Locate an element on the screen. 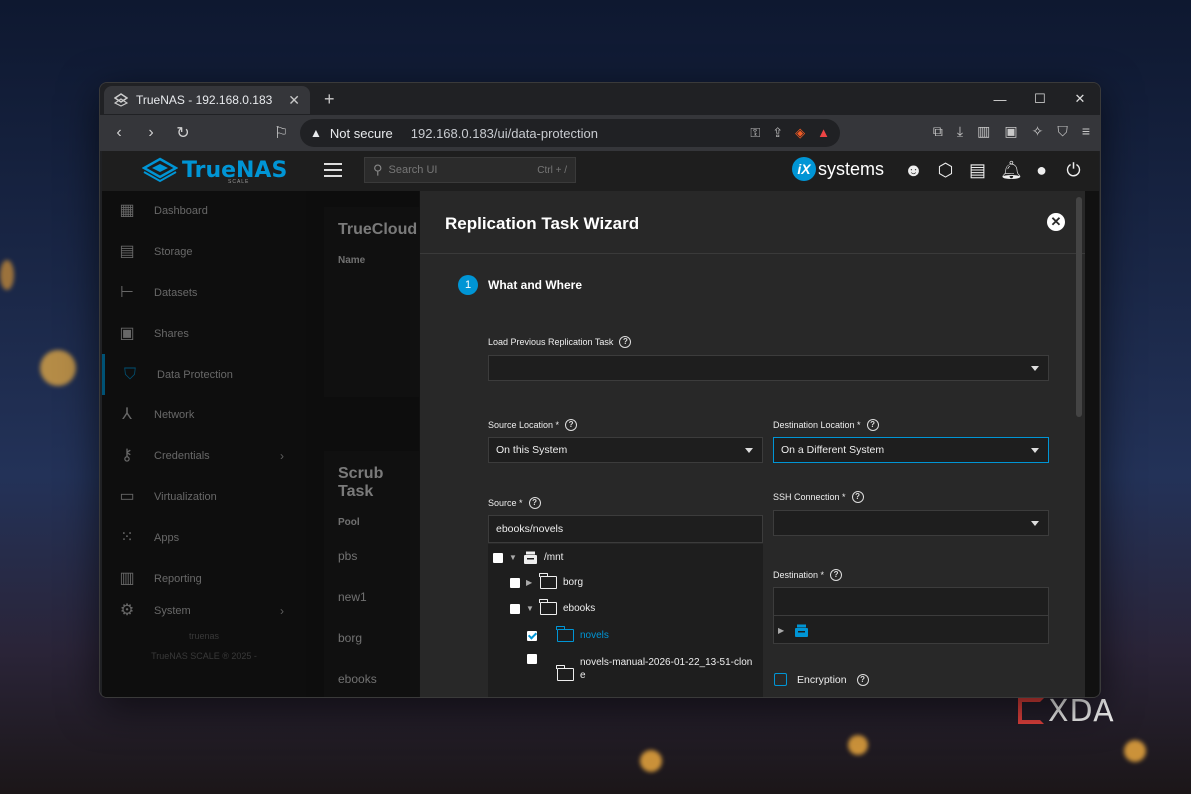  tree-node-novels: novels is located at coordinates (568, 634).